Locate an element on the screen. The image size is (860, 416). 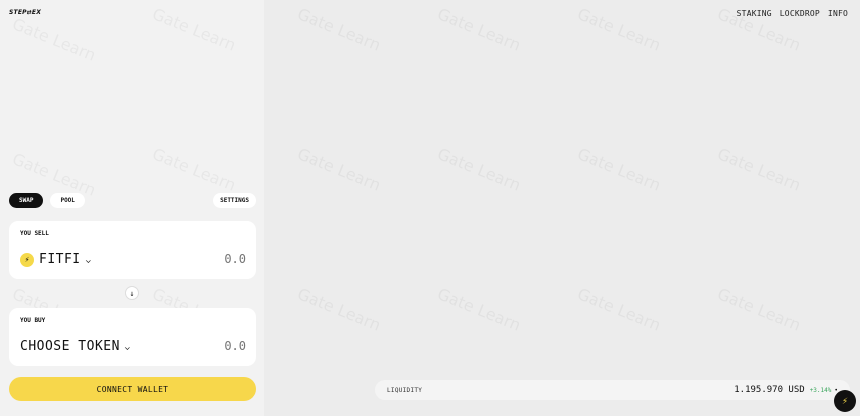
top-nav: STAKING LOCKDROP INFO is located at coordinates (792, 13).